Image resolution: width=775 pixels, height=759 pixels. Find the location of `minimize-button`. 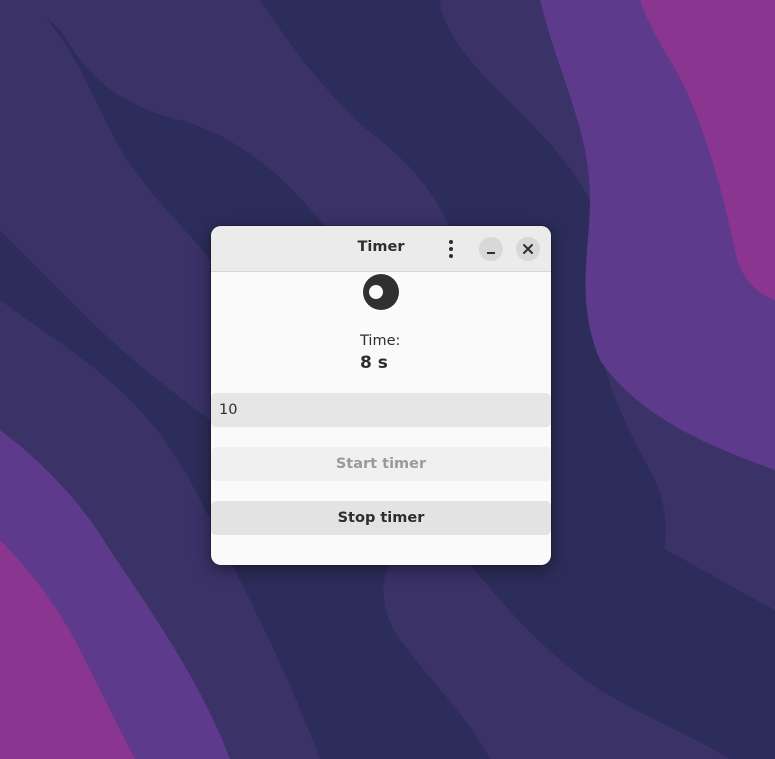

minimize-button is located at coordinates (491, 249).